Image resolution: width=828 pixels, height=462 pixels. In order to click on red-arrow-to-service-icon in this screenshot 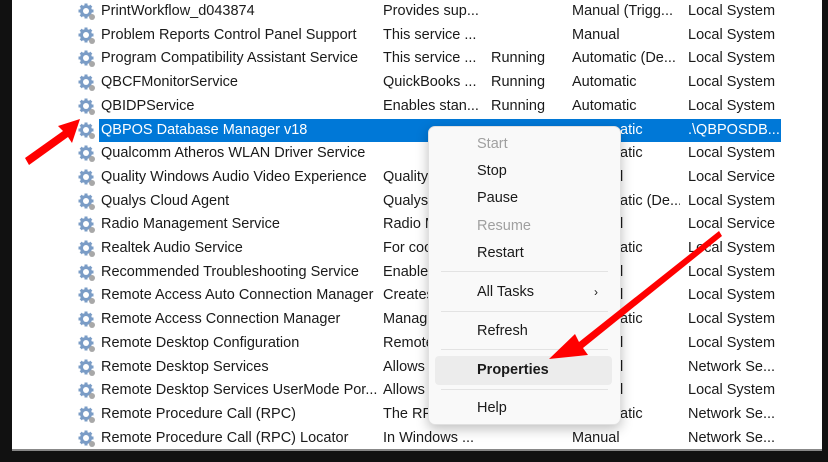, I will do `click(52, 142)`.